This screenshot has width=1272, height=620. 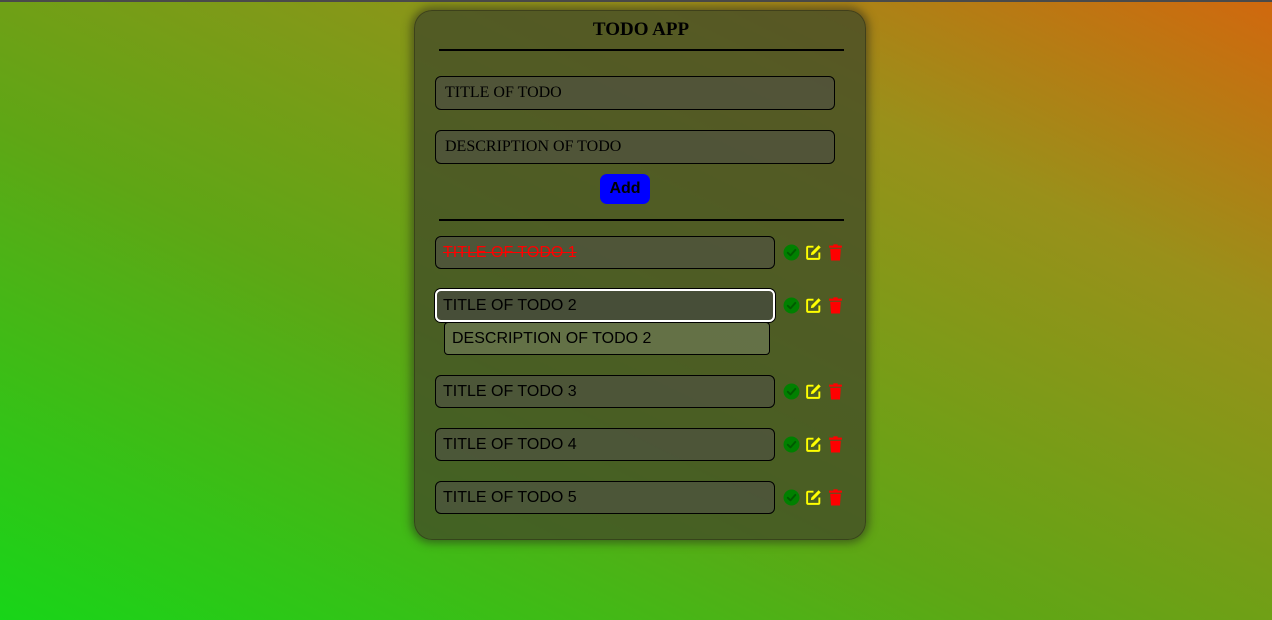 What do you see at coordinates (641, 29) in the screenshot?
I see `app-title: TODO APP` at bounding box center [641, 29].